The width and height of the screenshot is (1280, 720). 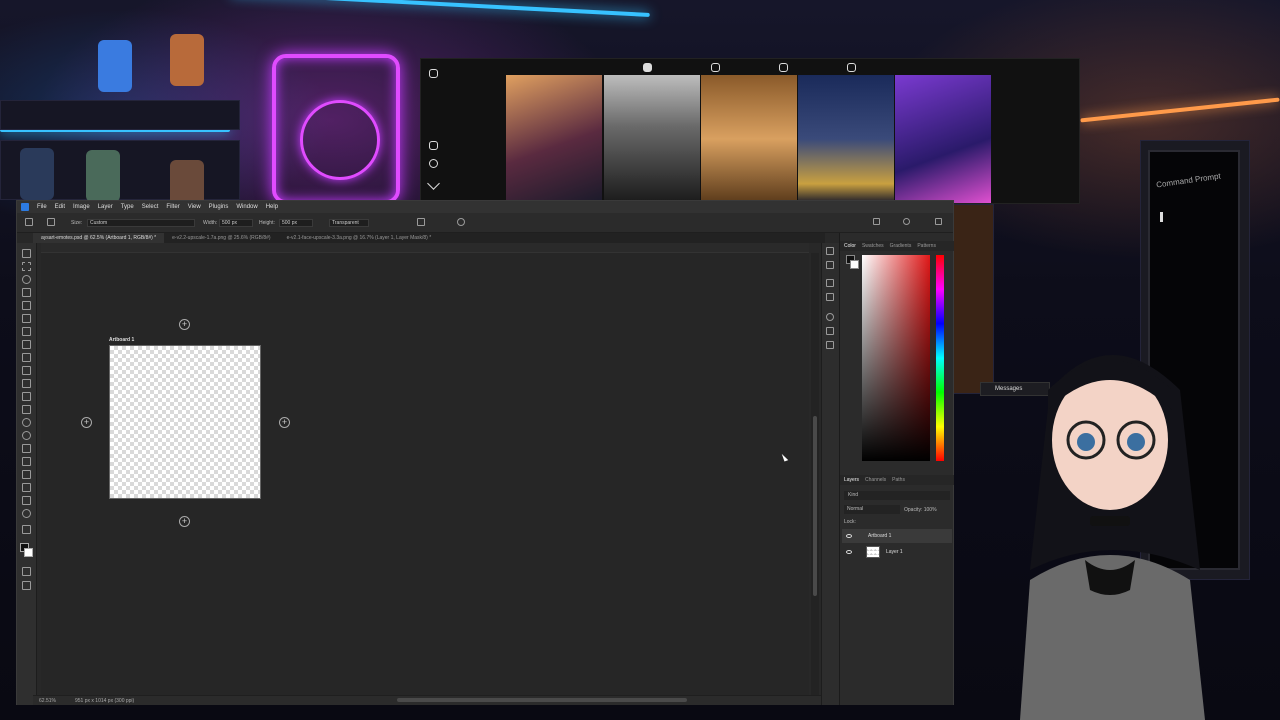 I want to click on marquee-tool-icon, so click(x=26, y=266).